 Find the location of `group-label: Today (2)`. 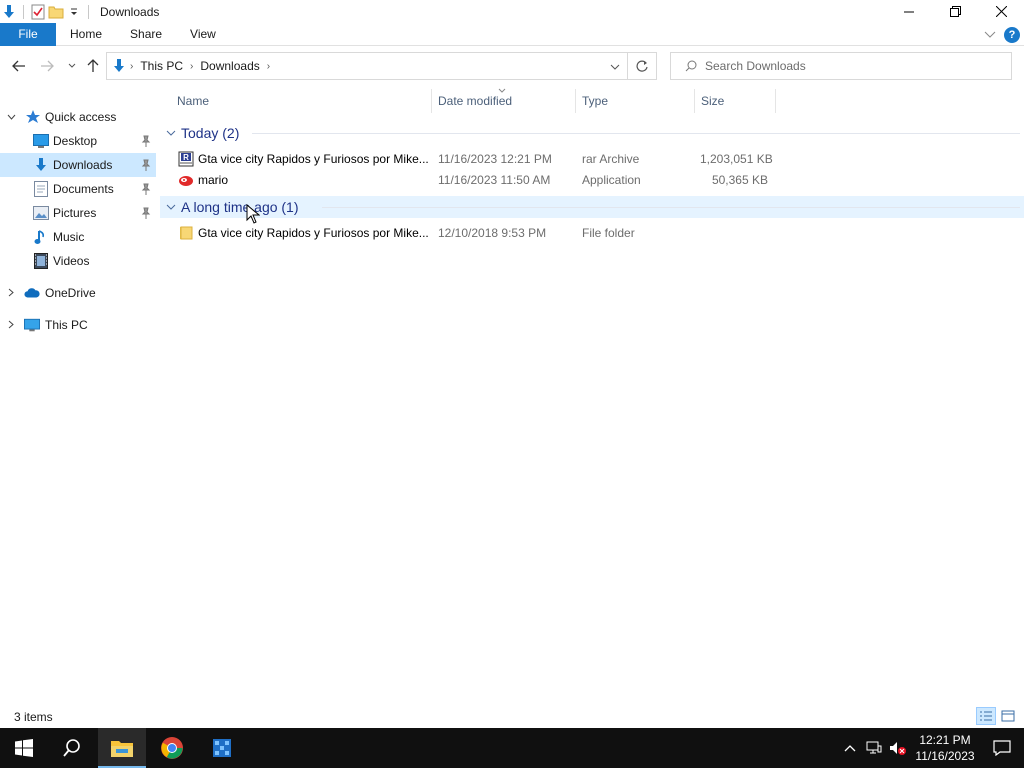

group-label: Today (2) is located at coordinates (210, 133).